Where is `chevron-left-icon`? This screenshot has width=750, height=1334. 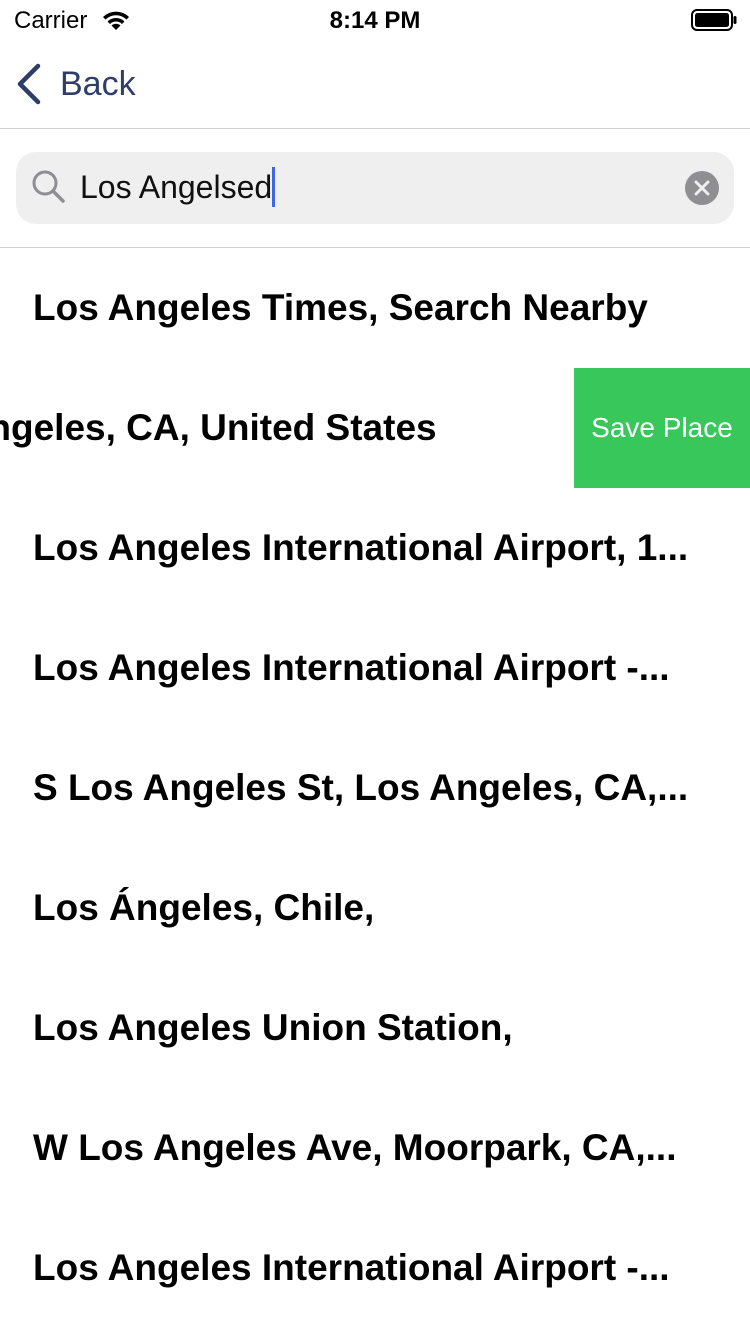 chevron-left-icon is located at coordinates (29, 84).